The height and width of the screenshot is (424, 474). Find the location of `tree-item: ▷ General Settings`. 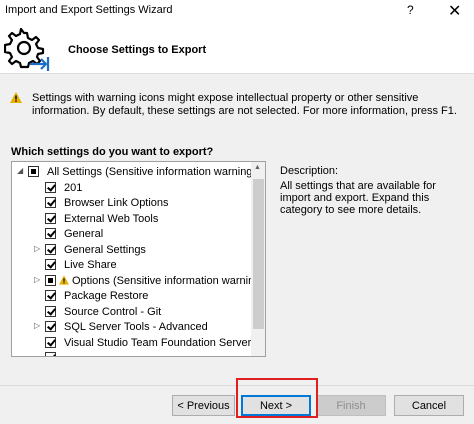

tree-item: ▷ General Settings is located at coordinates (131, 250).